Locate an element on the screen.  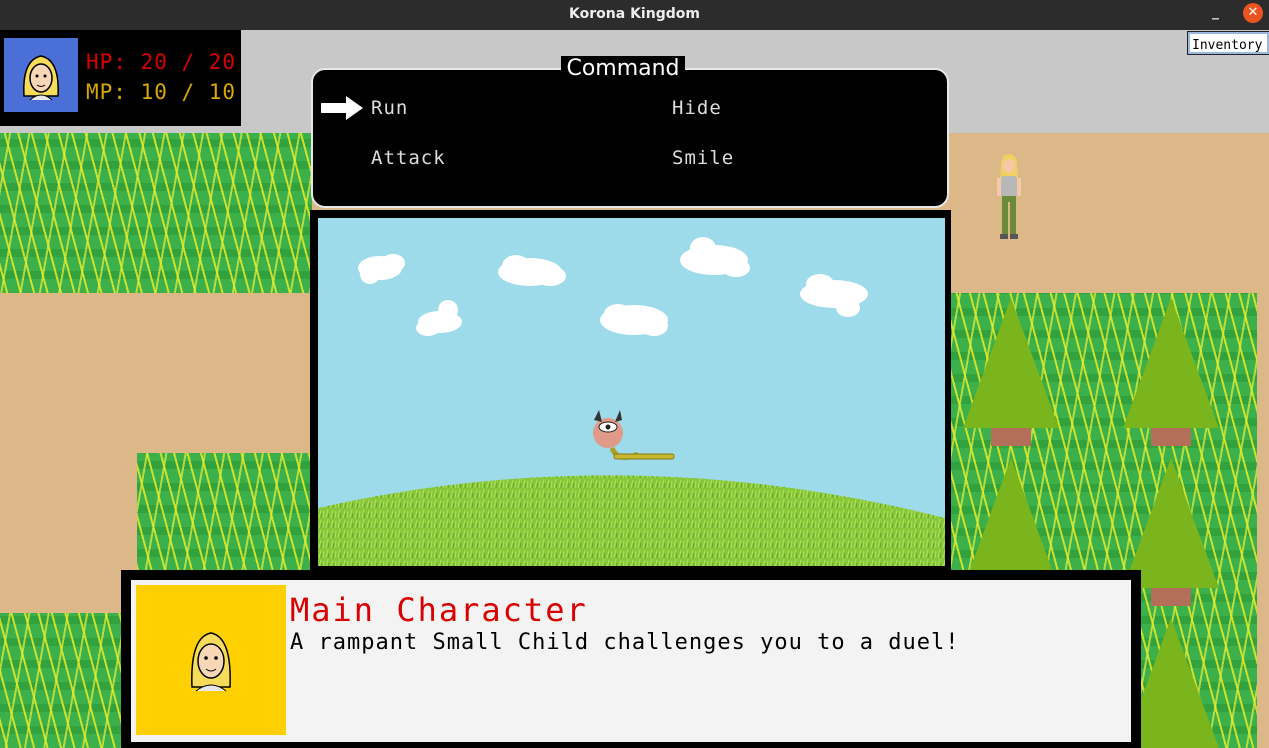
arrow-right-icon is located at coordinates (342, 108).